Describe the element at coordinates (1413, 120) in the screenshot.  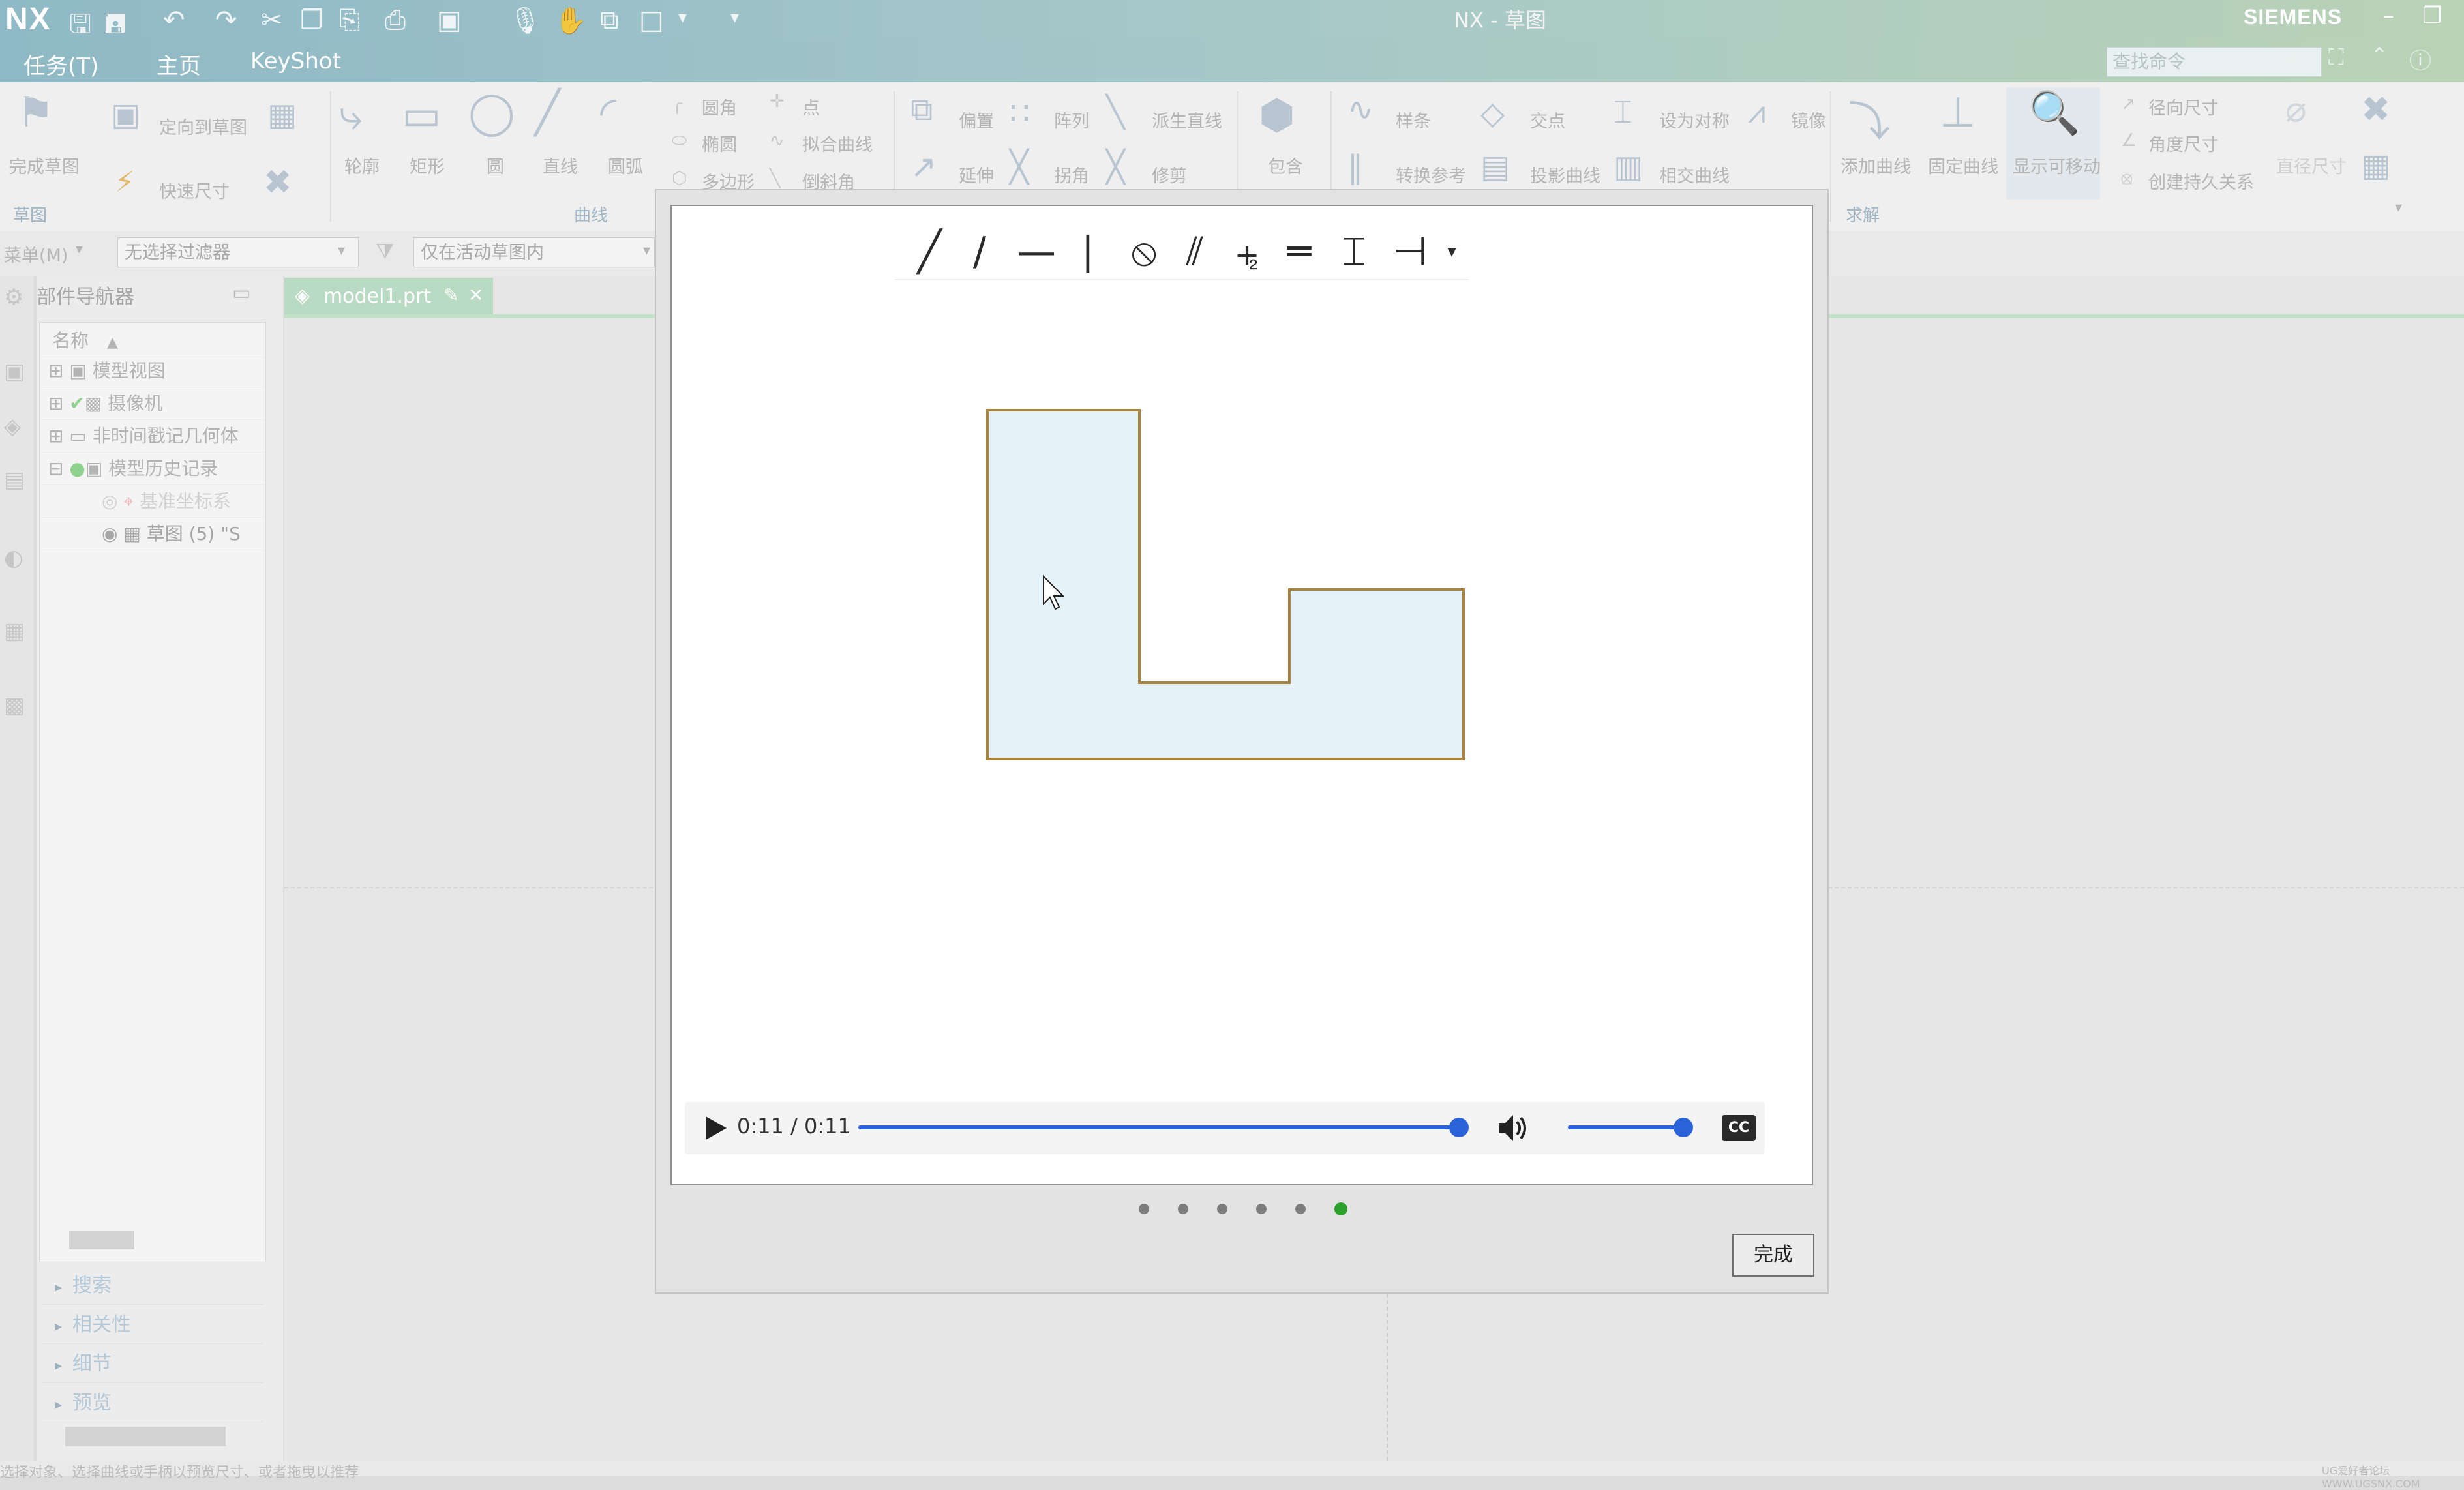
I see `spline-button: 样条` at that location.